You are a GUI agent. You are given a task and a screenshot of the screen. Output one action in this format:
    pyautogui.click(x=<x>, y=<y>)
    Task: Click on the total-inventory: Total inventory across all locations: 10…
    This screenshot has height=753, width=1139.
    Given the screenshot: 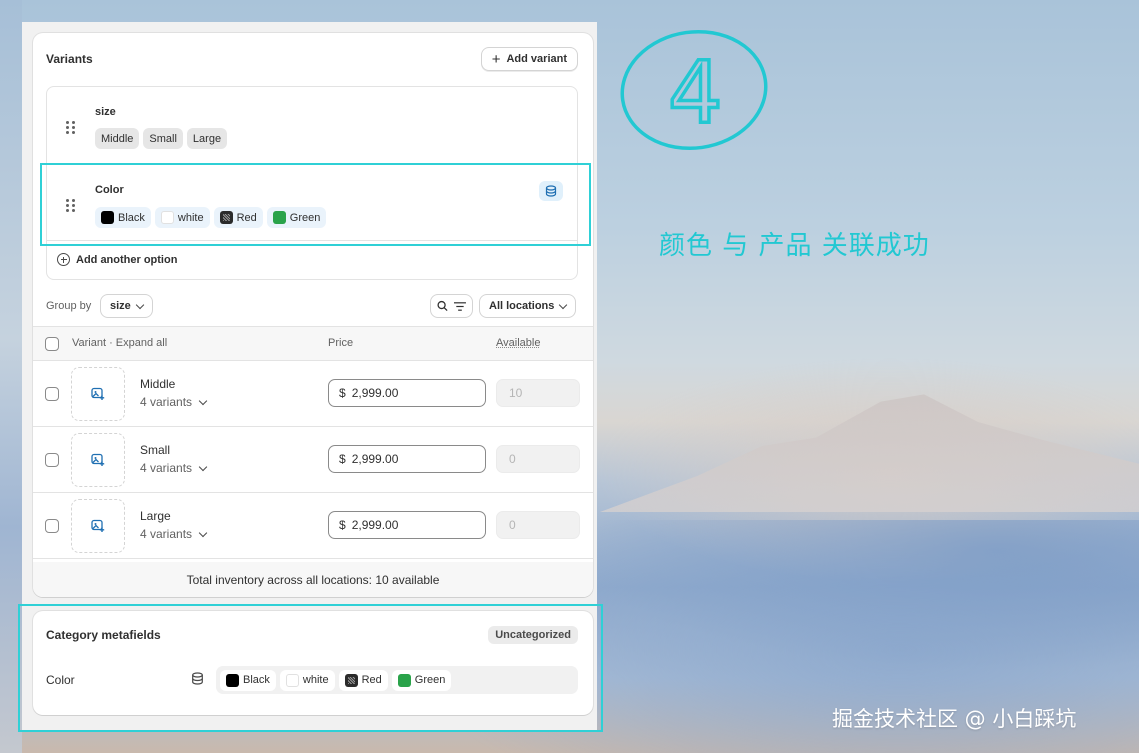 What is the action you would take?
    pyautogui.click(x=313, y=579)
    